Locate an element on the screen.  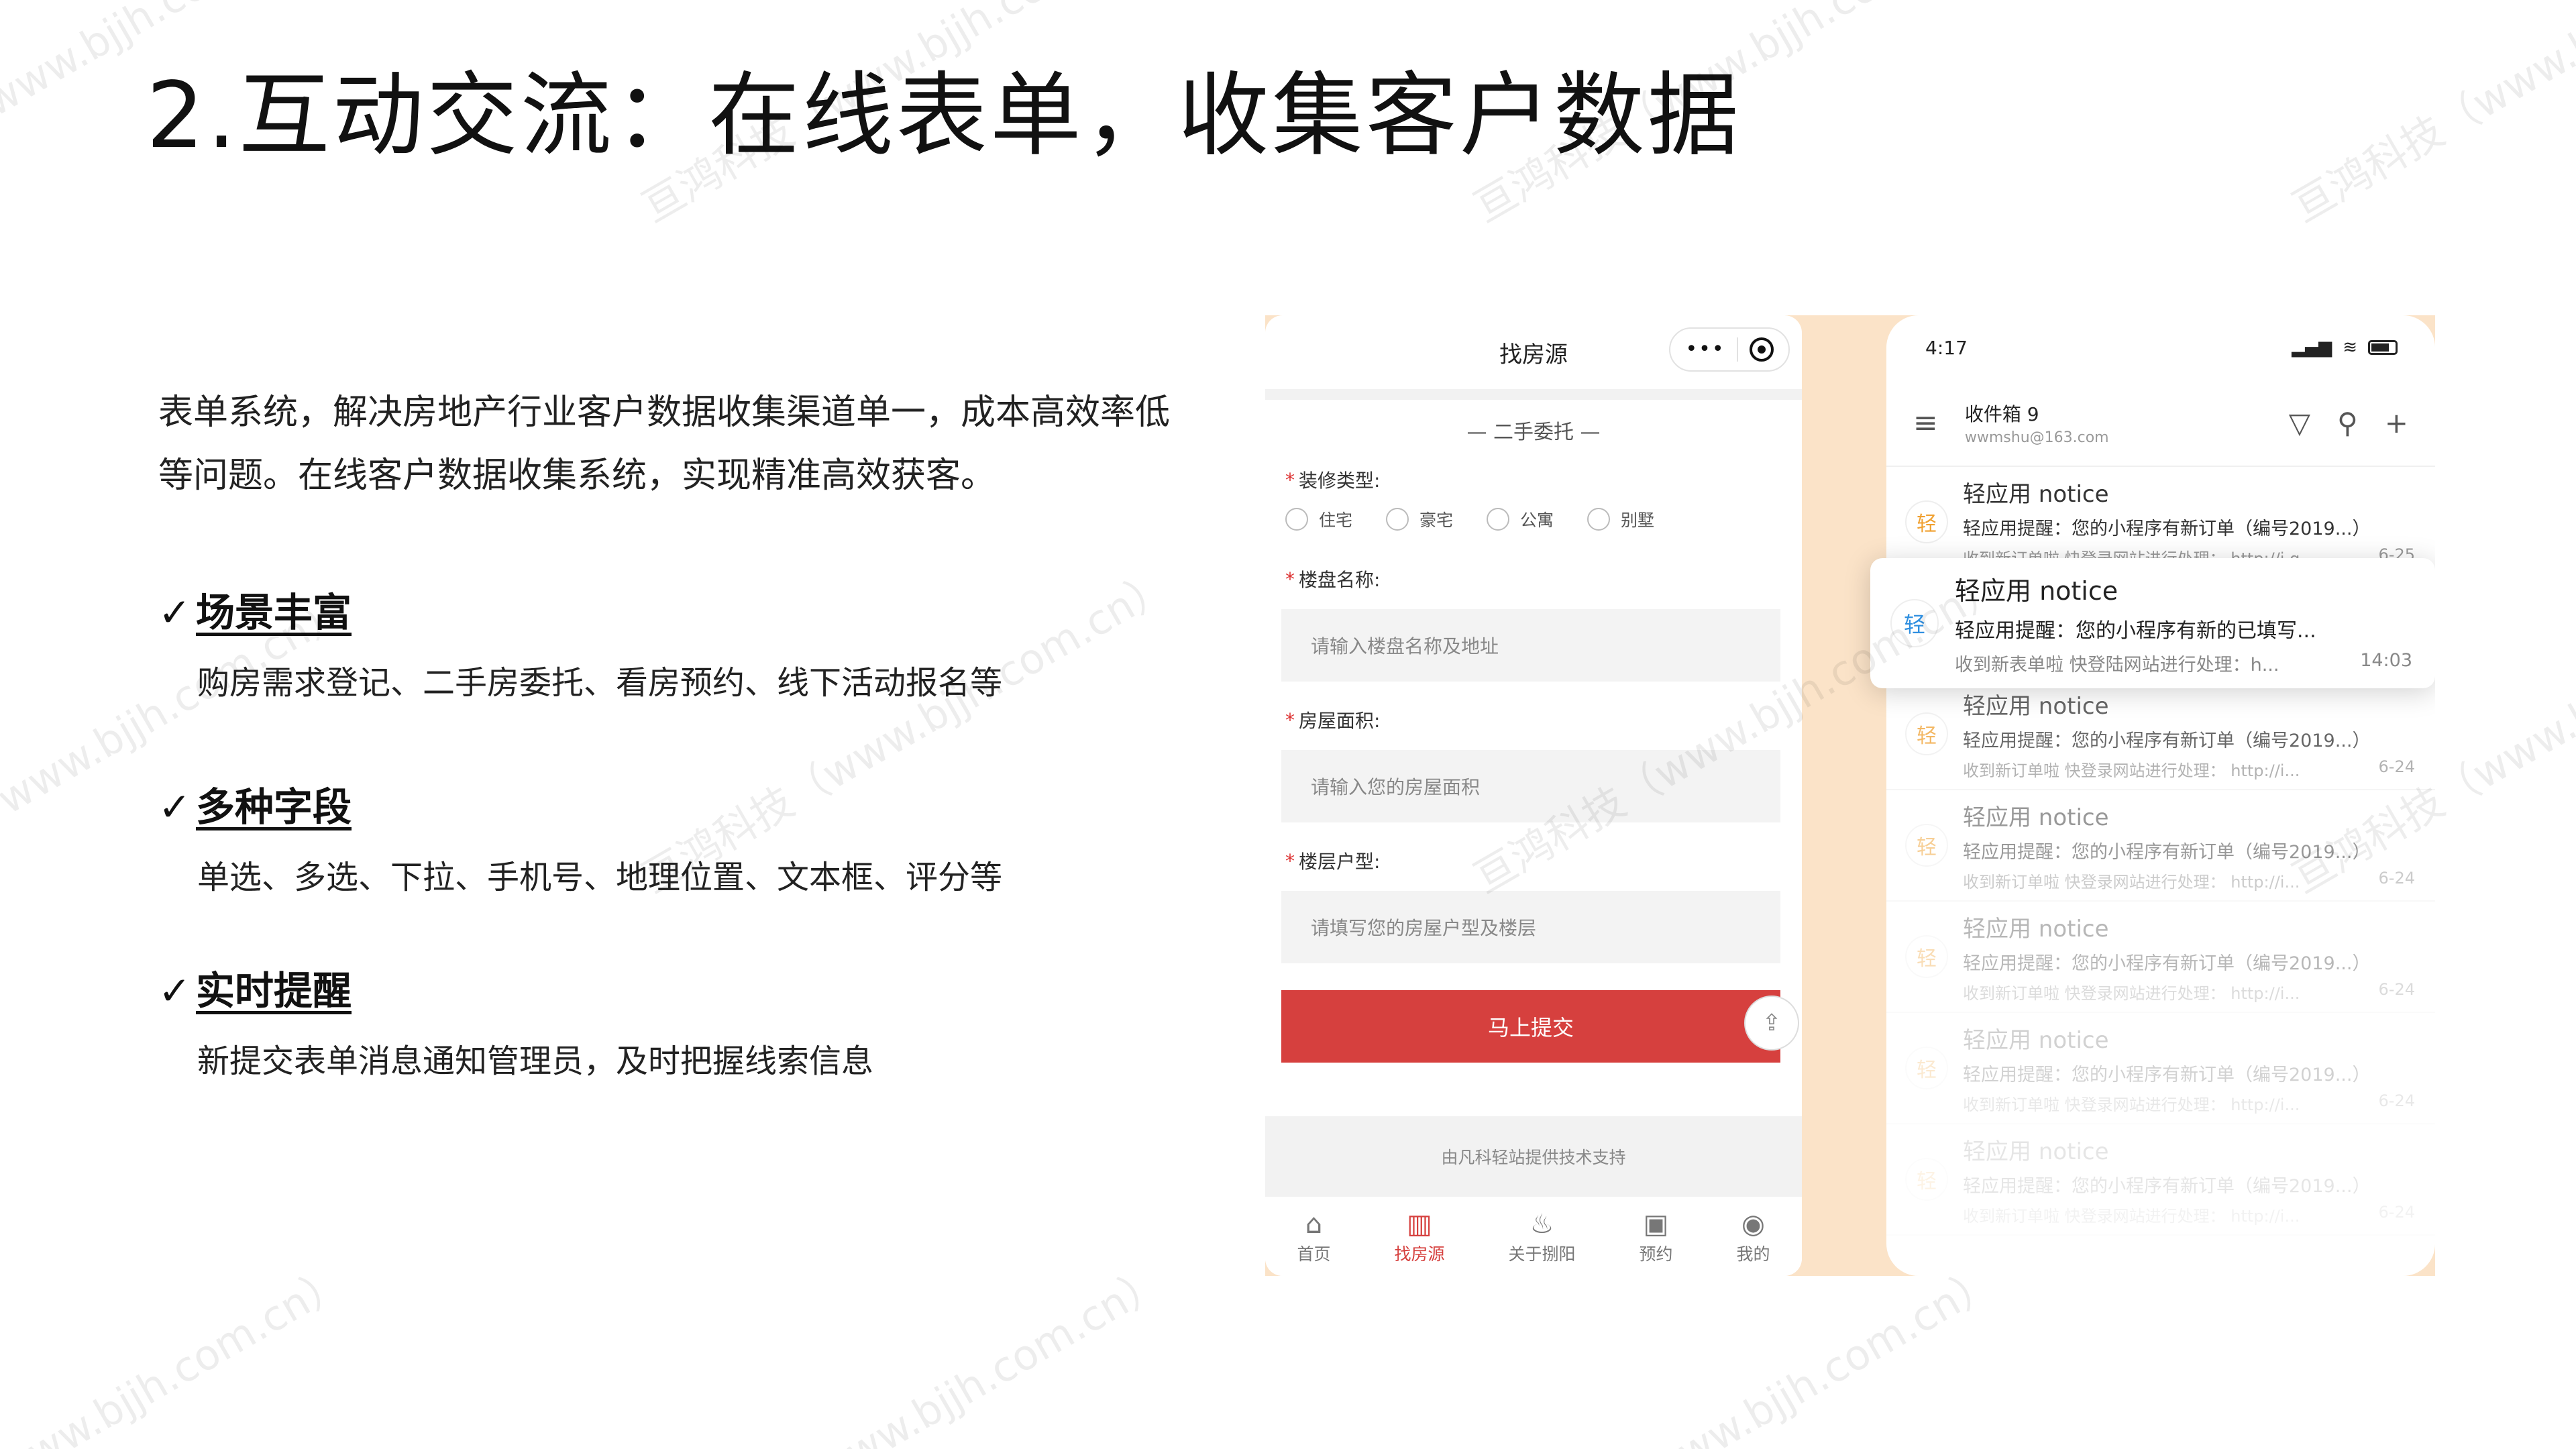
tech-support-footer: 由凡科轻站提供技术支持 is located at coordinates (1533, 1156).